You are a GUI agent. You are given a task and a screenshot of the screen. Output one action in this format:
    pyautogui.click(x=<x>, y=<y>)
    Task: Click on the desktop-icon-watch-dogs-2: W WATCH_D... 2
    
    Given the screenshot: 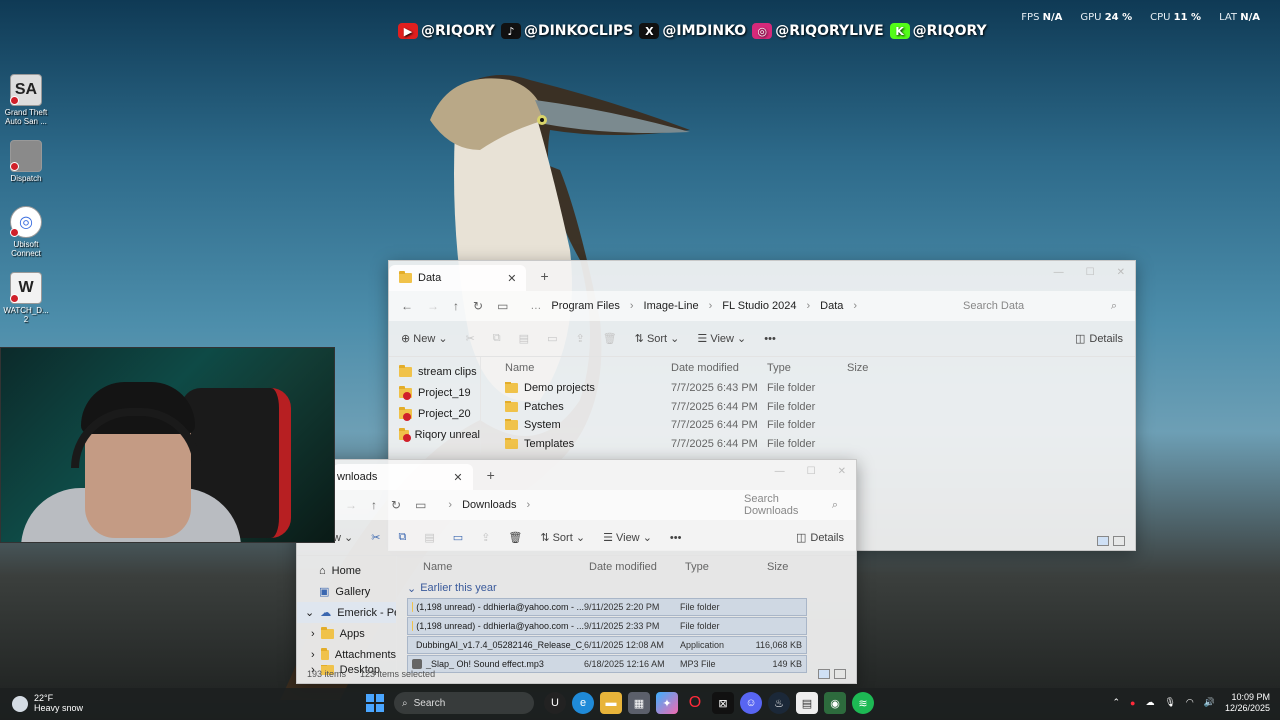 What is the action you would take?
    pyautogui.click(x=26, y=305)
    